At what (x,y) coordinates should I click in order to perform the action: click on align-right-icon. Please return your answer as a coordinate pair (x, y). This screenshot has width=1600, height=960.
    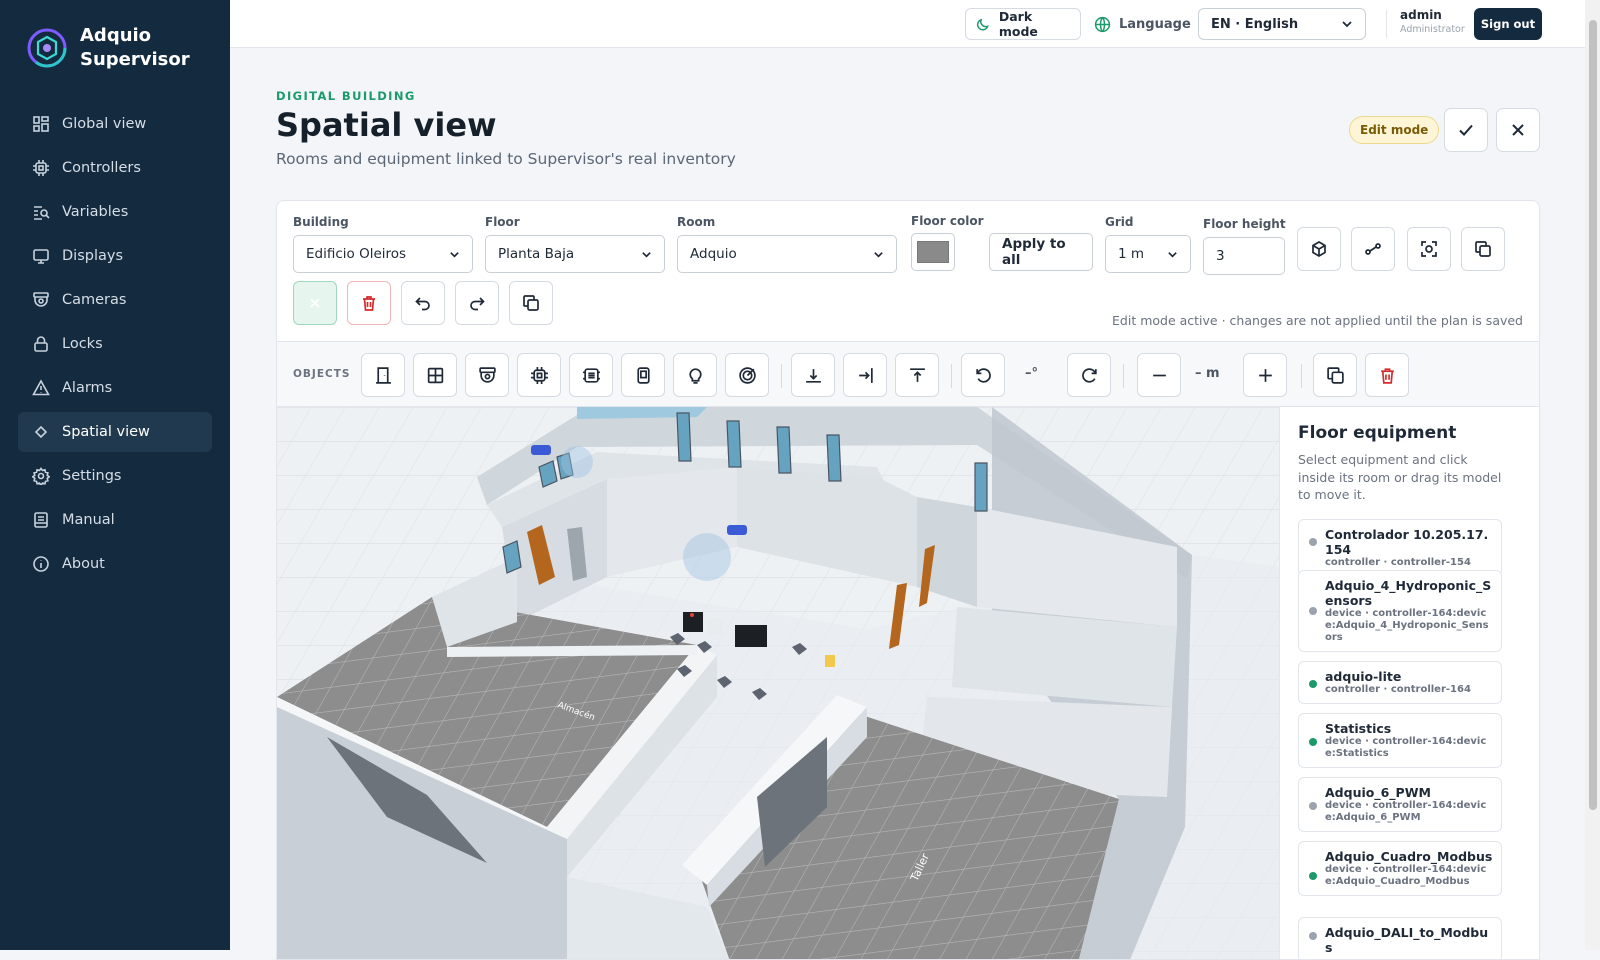
    Looking at the image, I should click on (865, 375).